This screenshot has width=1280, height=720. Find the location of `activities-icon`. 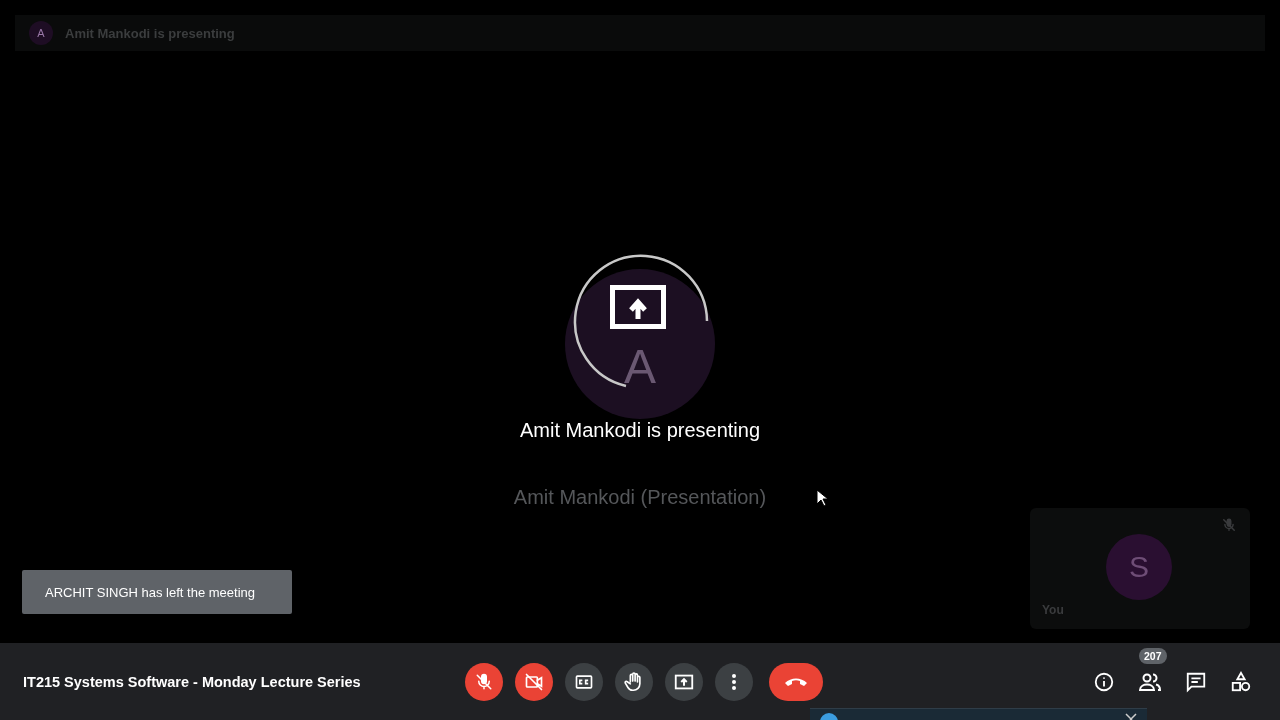

activities-icon is located at coordinates (1241, 681).